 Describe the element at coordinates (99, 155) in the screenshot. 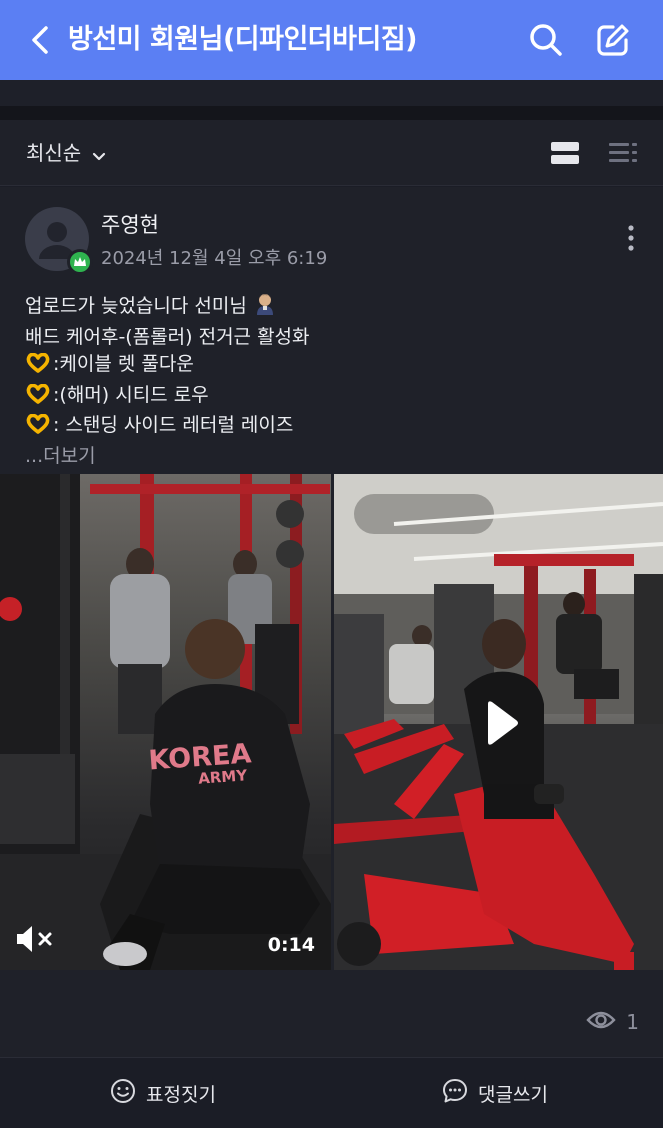

I see `chevron-down-icon` at that location.